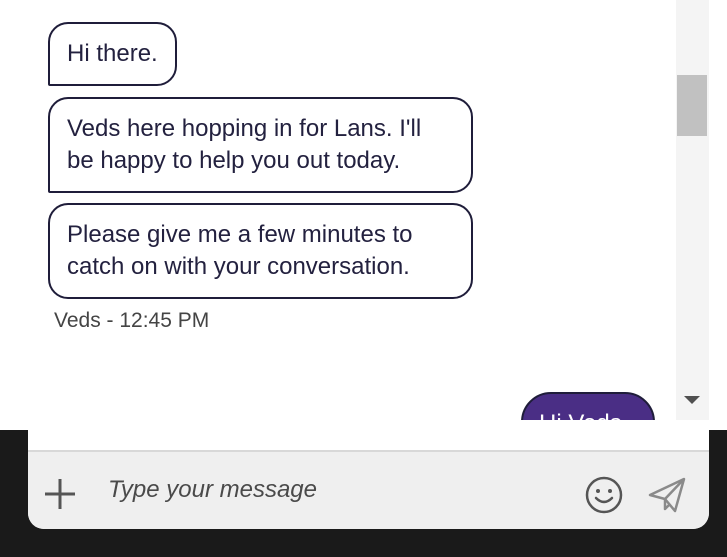  I want to click on message-timestamp: Veds - 12:45 PM, so click(132, 320).